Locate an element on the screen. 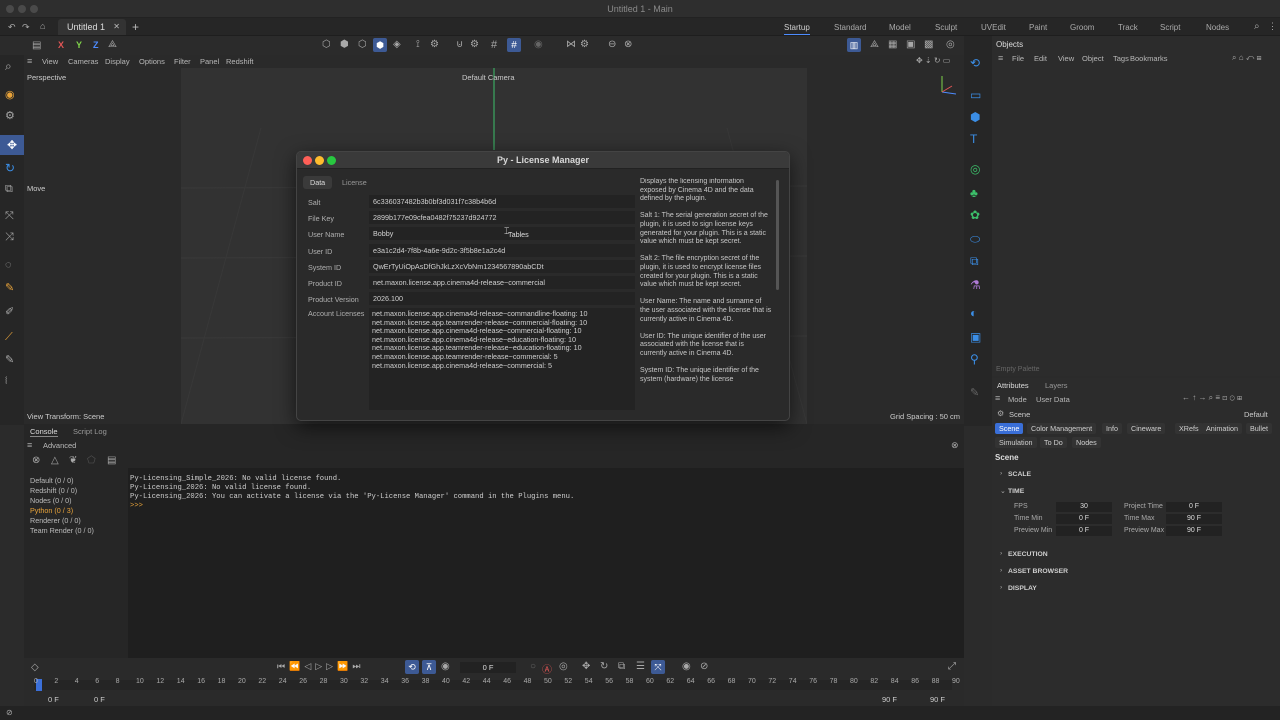  time-max-field: 90 F is located at coordinates (1194, 519).